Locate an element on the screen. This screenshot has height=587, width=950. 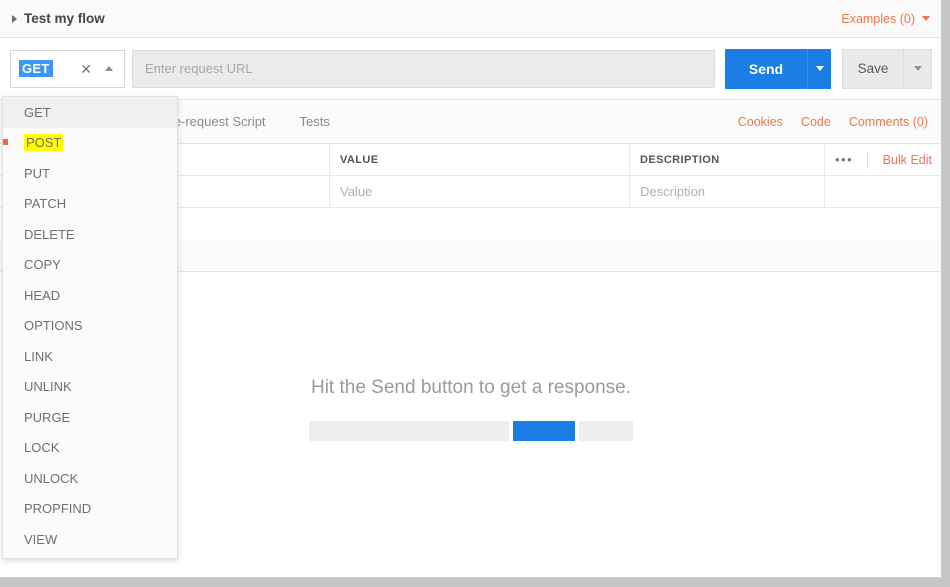
bulk-edit-link: Bulk Edit is located at coordinates (907, 160).